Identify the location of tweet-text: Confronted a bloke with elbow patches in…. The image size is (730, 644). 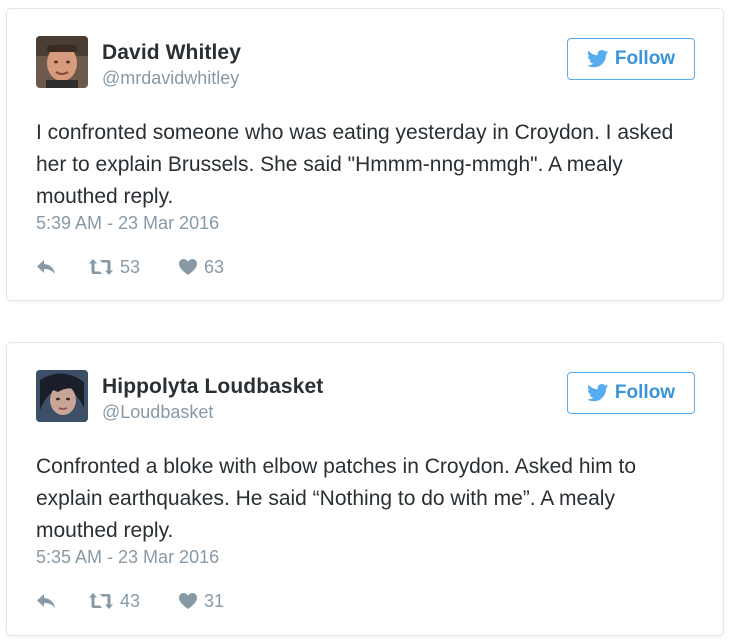
(336, 498).